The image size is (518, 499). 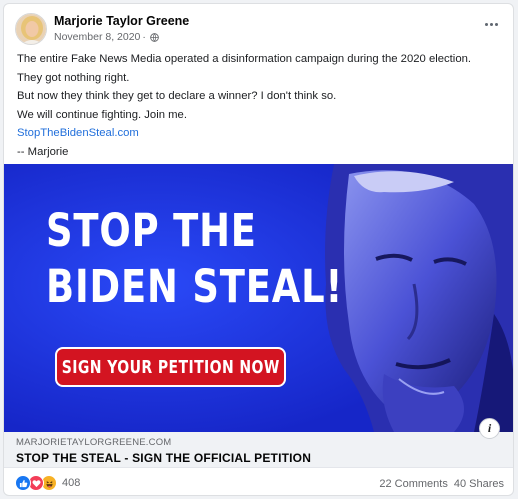 What do you see at coordinates (413, 484) in the screenshot?
I see `comments-count-link: 22 Comments` at bounding box center [413, 484].